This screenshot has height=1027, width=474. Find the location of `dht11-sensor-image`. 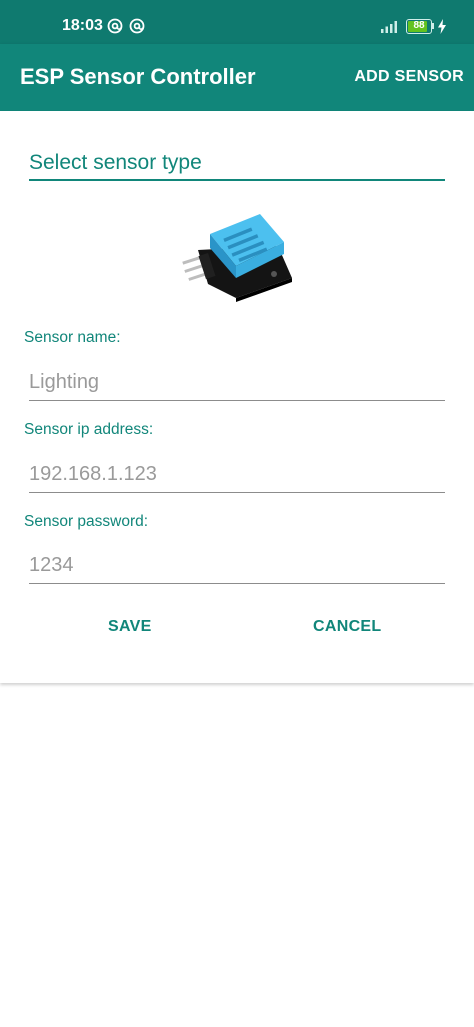

dht11-sensor-image is located at coordinates (237, 258).